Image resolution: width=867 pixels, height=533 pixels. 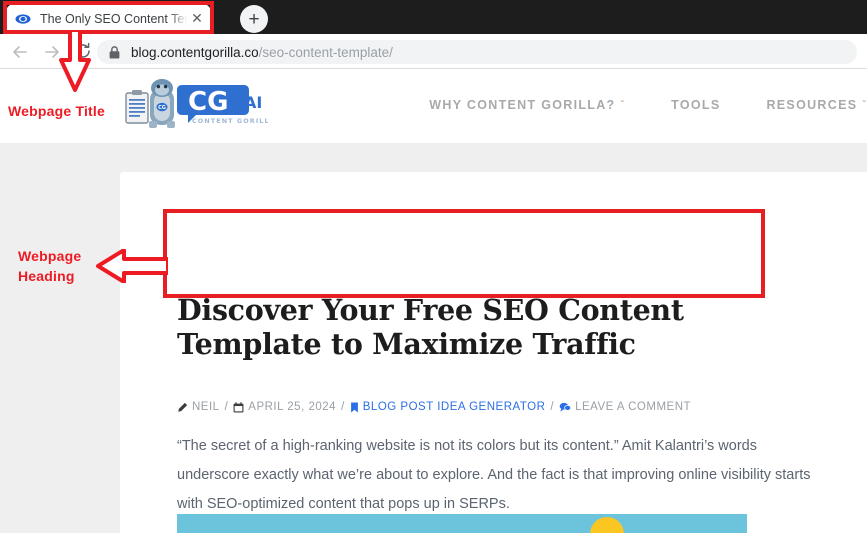 I want to click on comment-icon, so click(x=565, y=407).